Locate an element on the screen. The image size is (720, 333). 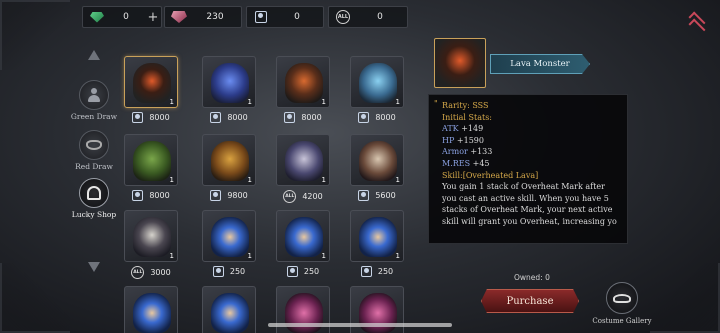
currency-coin: ALL 0 is located at coordinates (368, 17).